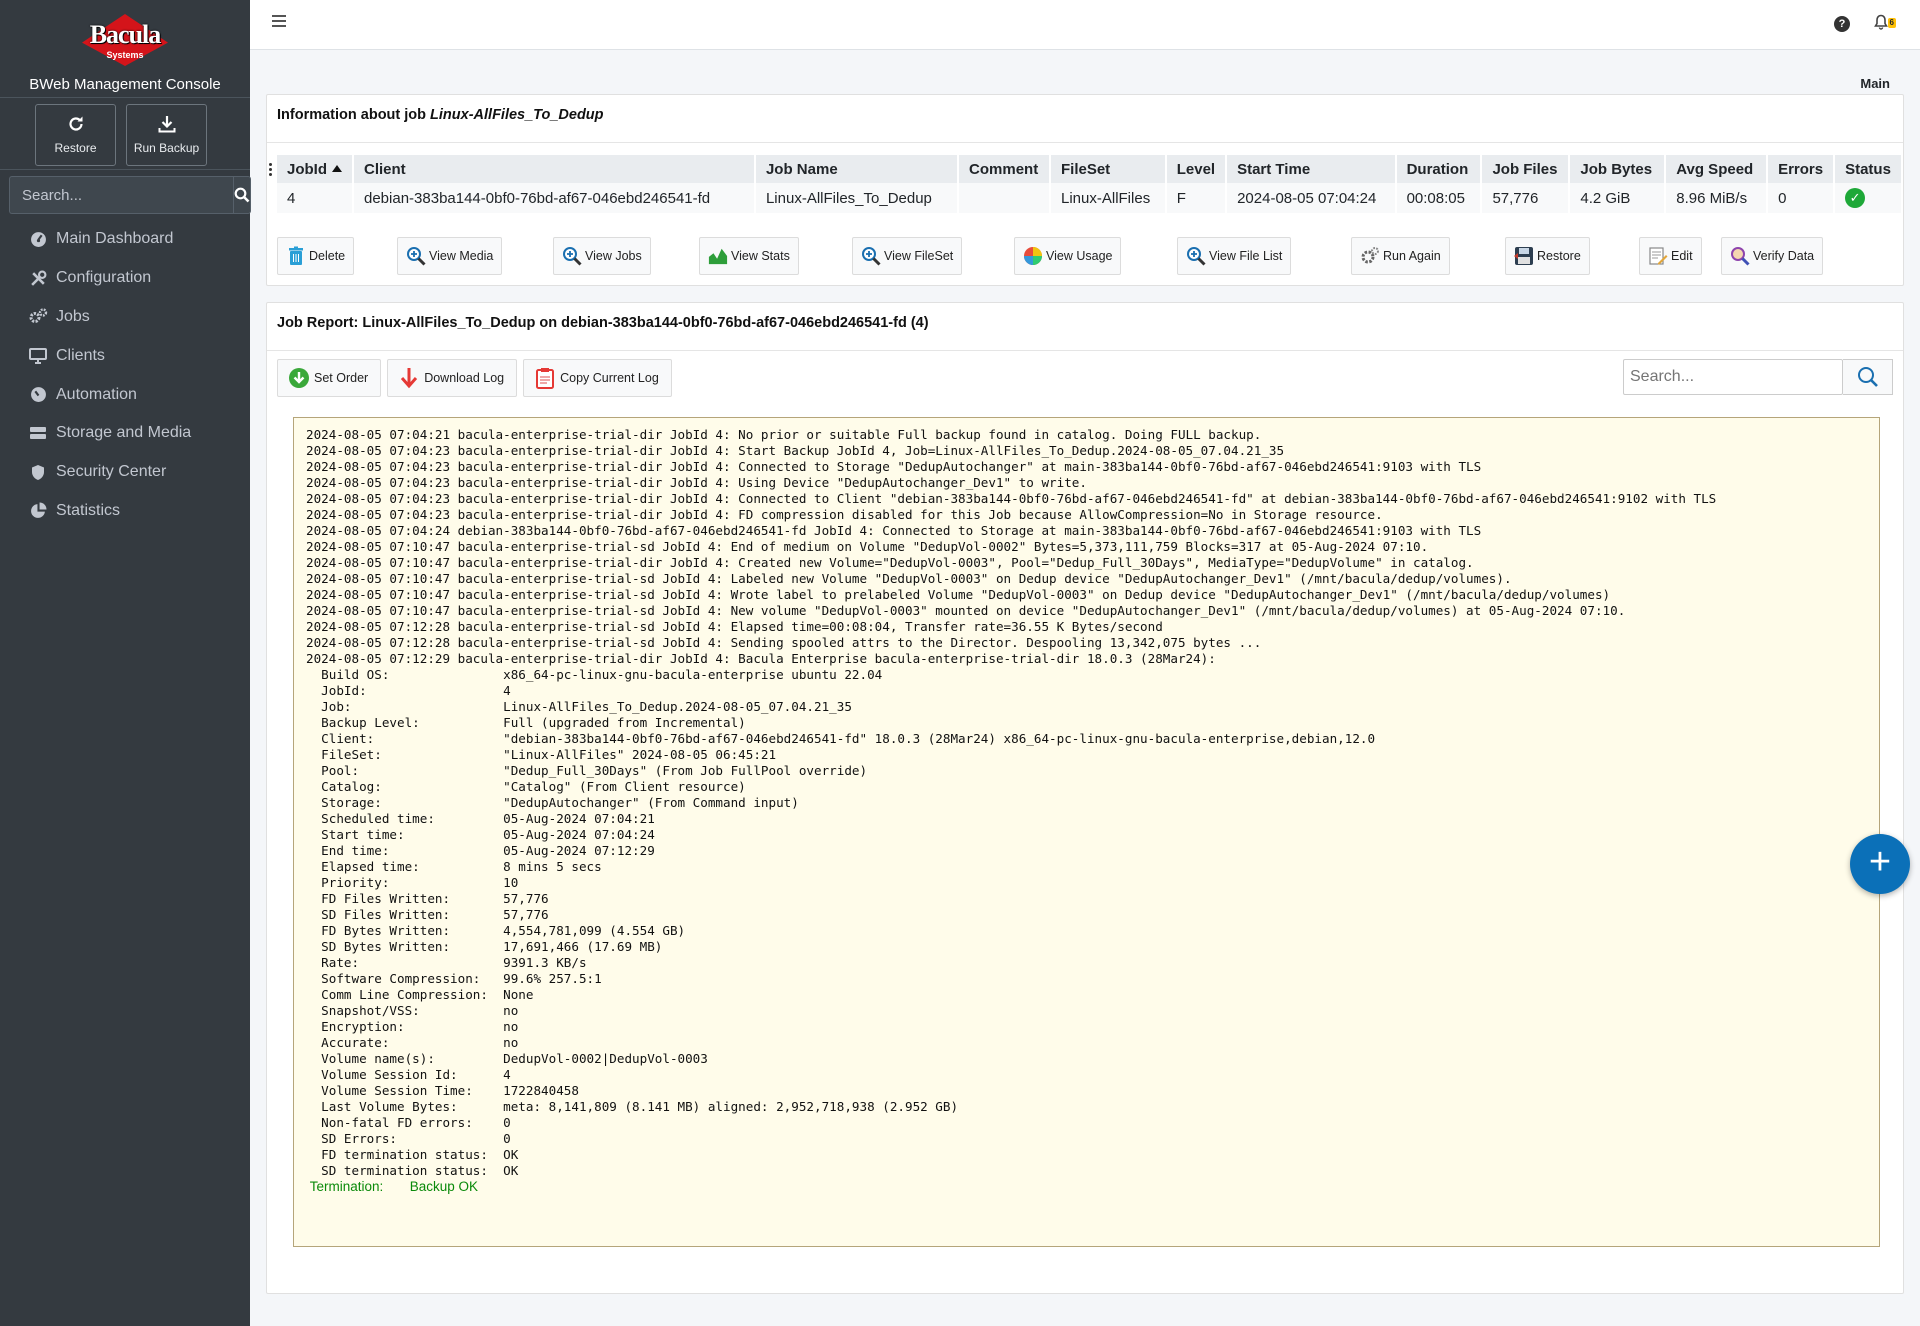 This screenshot has height=1326, width=1920. I want to click on restore-job-label: Restore, so click(1559, 256).